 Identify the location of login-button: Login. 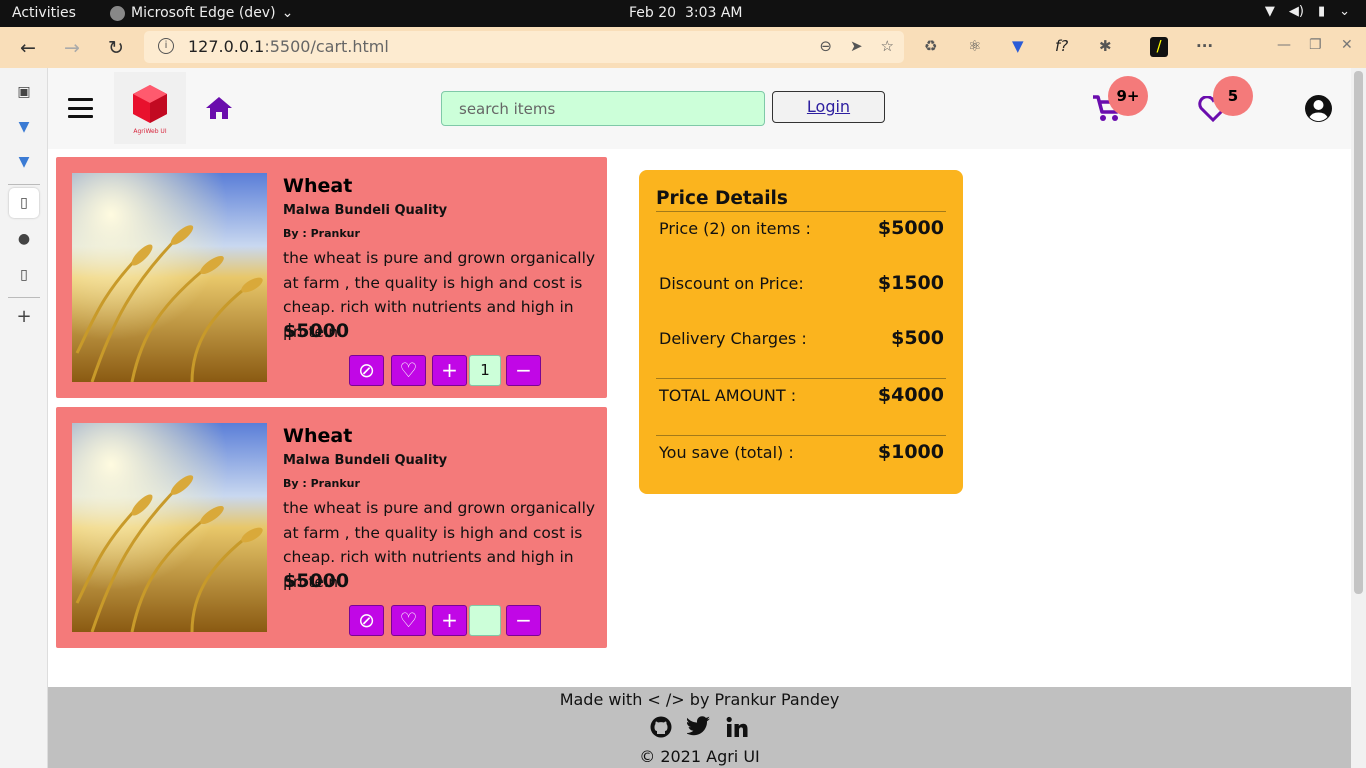
(828, 107).